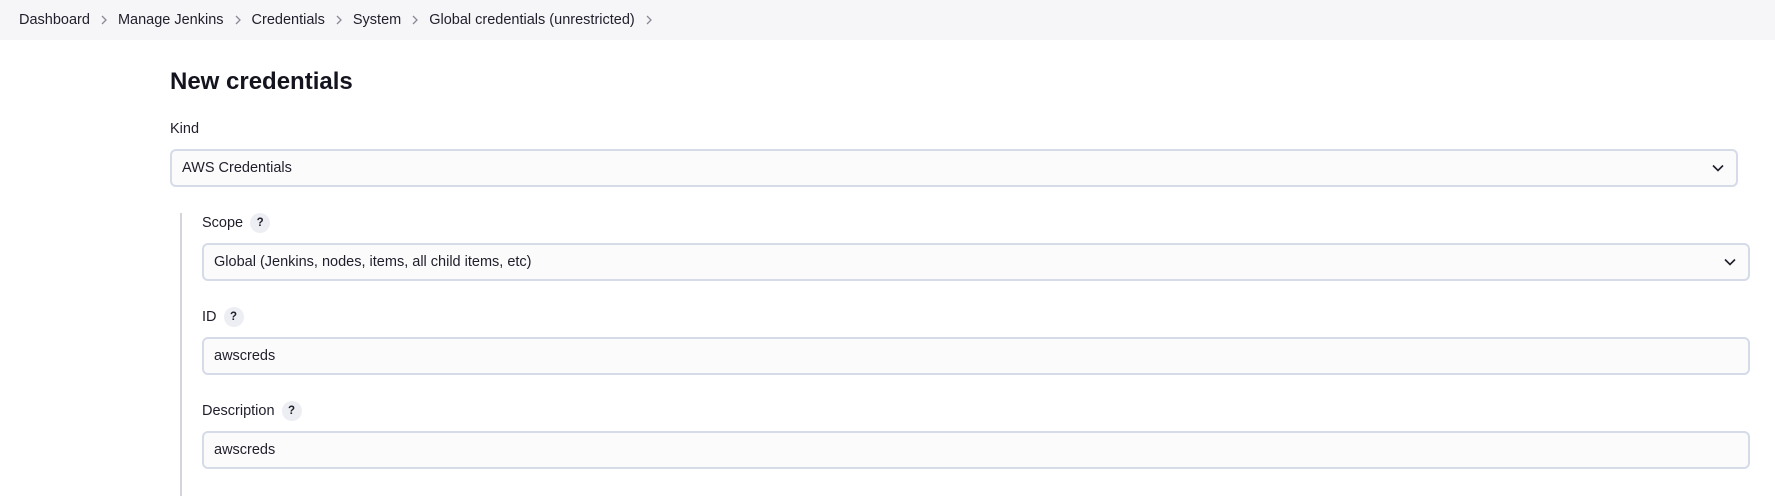 The image size is (1775, 496). What do you see at coordinates (181, 354) in the screenshot?
I see `nested-section-divider` at bounding box center [181, 354].